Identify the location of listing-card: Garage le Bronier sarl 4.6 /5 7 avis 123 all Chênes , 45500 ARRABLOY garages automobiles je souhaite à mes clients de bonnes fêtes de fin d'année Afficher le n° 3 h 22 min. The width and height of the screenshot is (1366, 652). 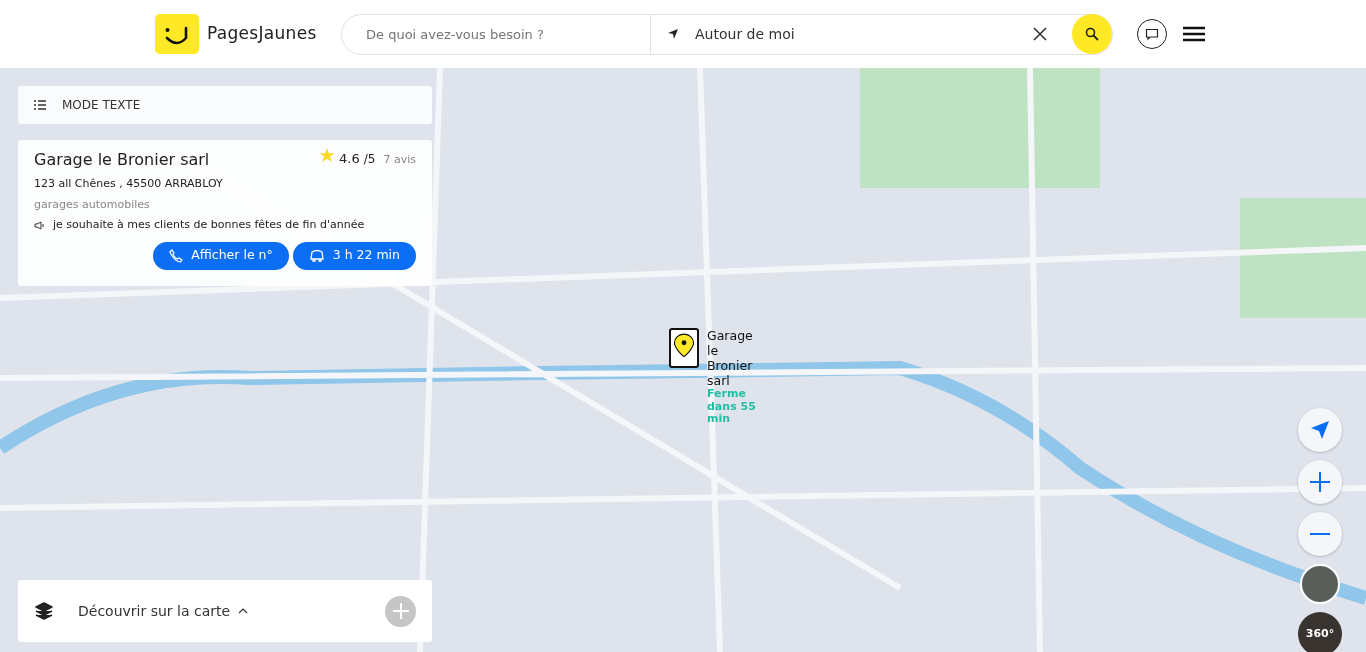
(225, 213).